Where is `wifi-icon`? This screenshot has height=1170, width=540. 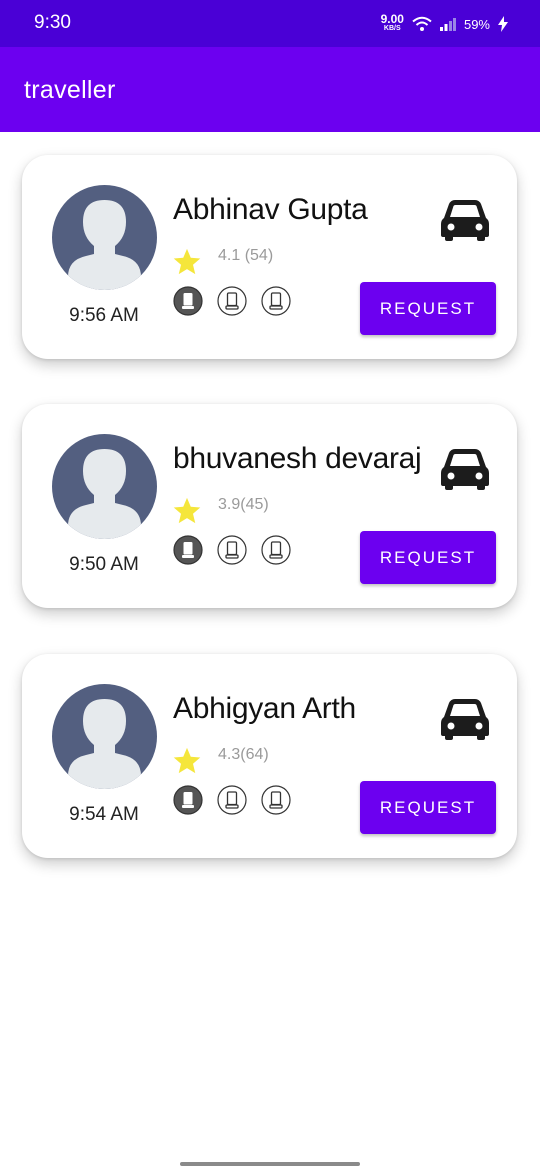
wifi-icon is located at coordinates (422, 23).